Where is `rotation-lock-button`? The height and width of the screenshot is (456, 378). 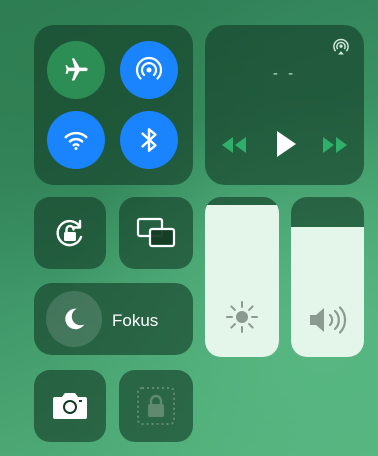 rotation-lock-button is located at coordinates (70, 233).